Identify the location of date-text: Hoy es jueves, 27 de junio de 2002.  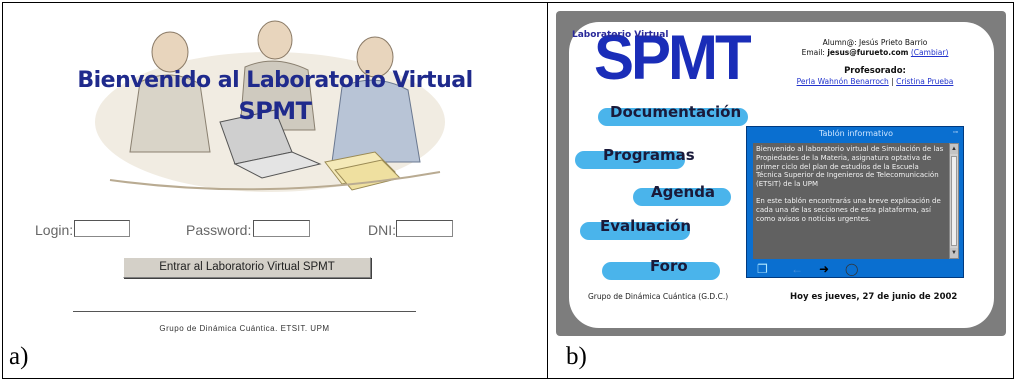
(874, 297).